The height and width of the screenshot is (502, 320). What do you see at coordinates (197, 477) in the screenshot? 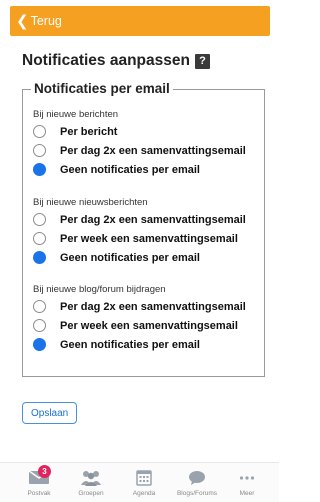
I see `chat-bubble-icon` at bounding box center [197, 477].